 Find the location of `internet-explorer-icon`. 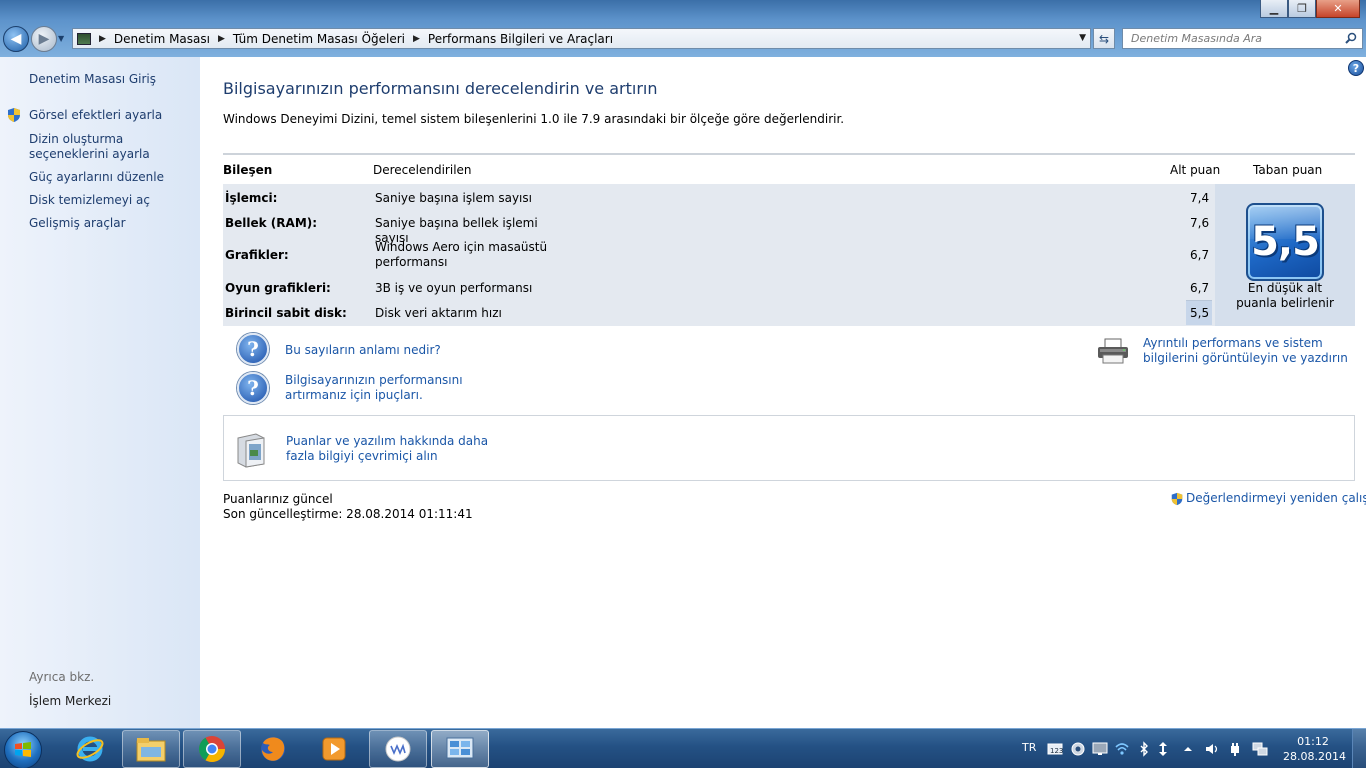

internet-explorer-icon is located at coordinates (90, 749).